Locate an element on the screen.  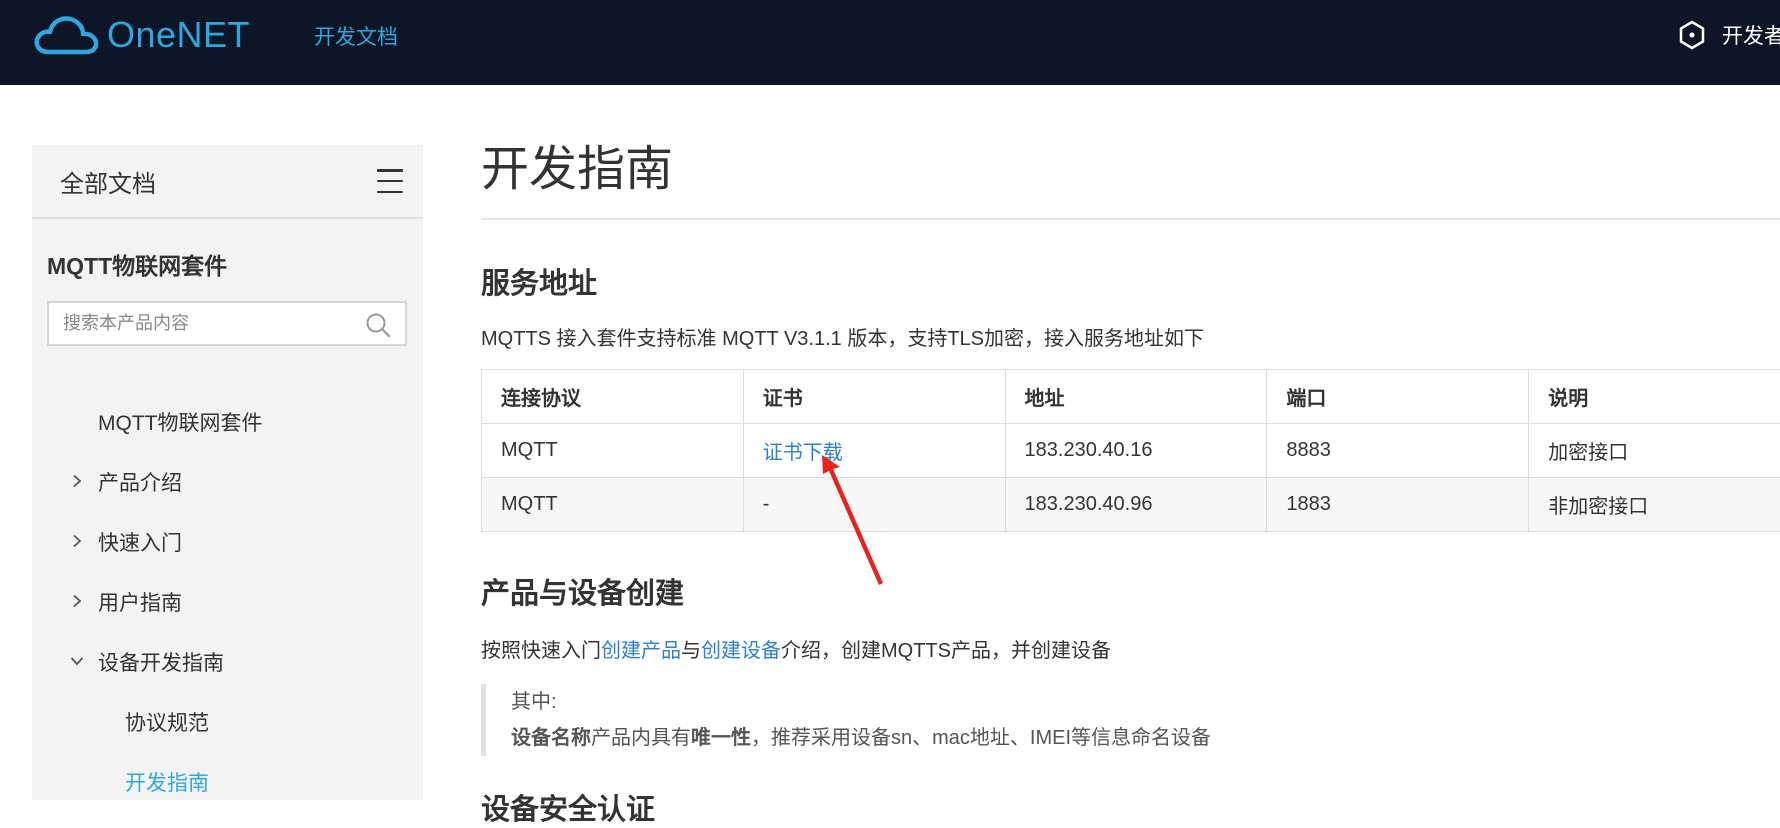
column-header: 地址 is located at coordinates (1136, 397).